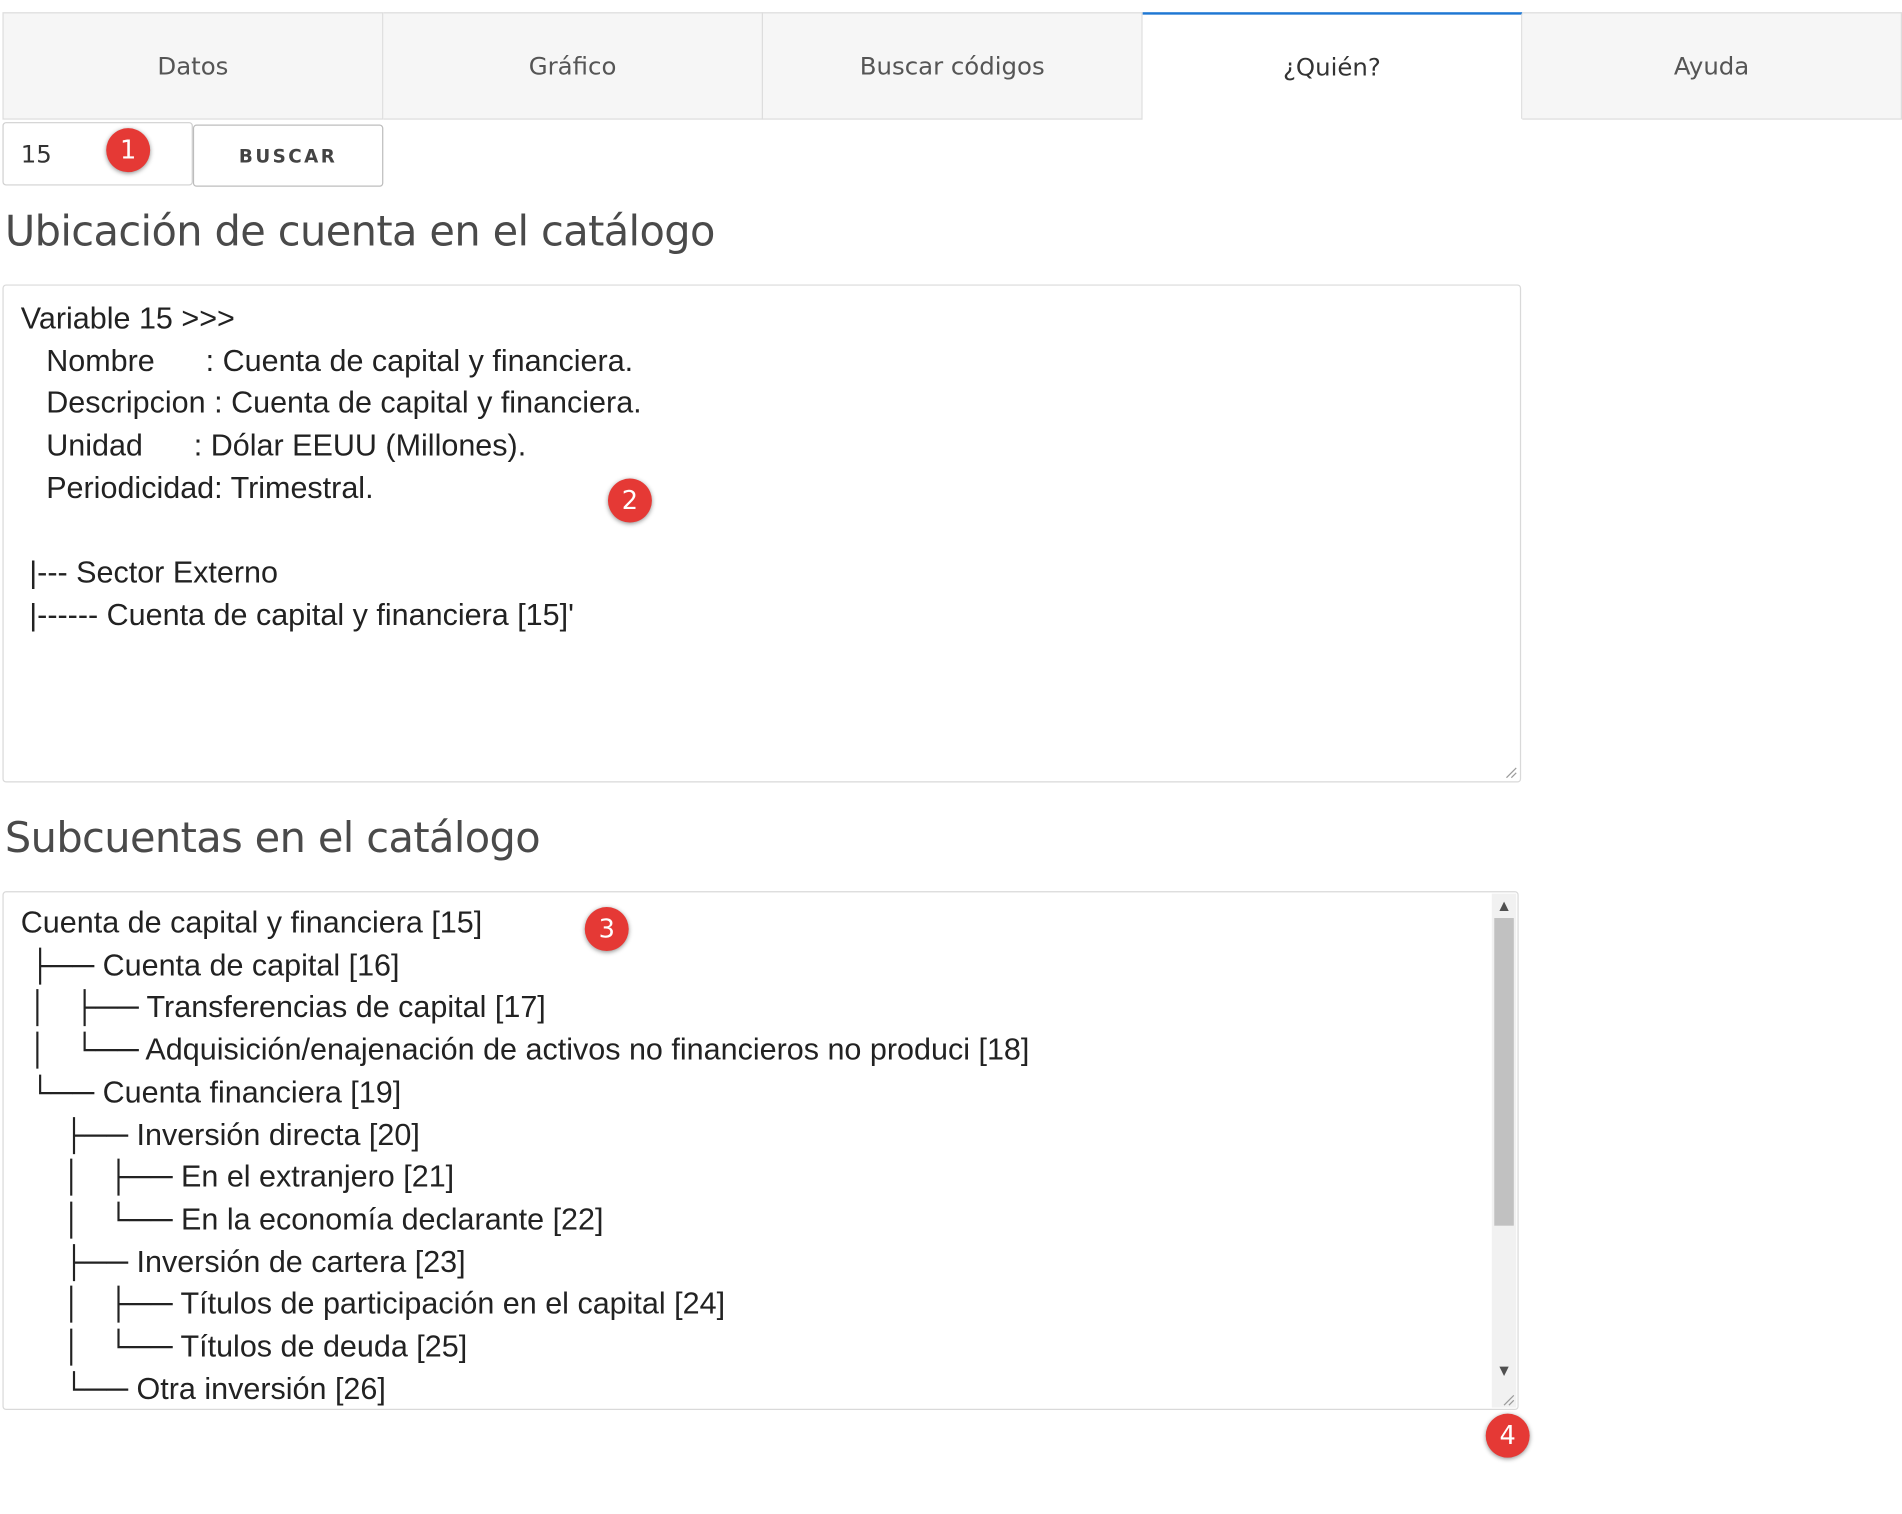 Image resolution: width=1902 pixels, height=1514 pixels. I want to click on scroll-down-arrow-icon: ▼, so click(1504, 1371).